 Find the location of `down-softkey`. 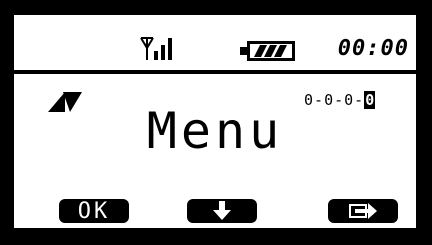

down-softkey is located at coordinates (222, 211).